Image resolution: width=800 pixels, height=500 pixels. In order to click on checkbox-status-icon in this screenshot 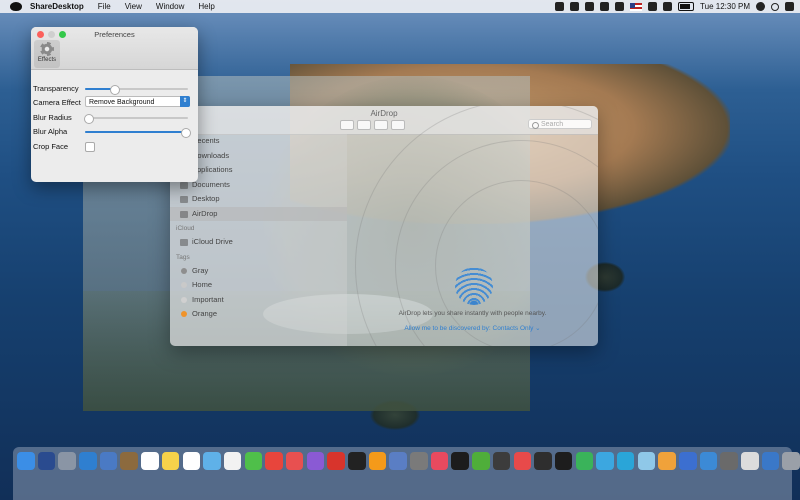, I will do `click(590, 6)`.